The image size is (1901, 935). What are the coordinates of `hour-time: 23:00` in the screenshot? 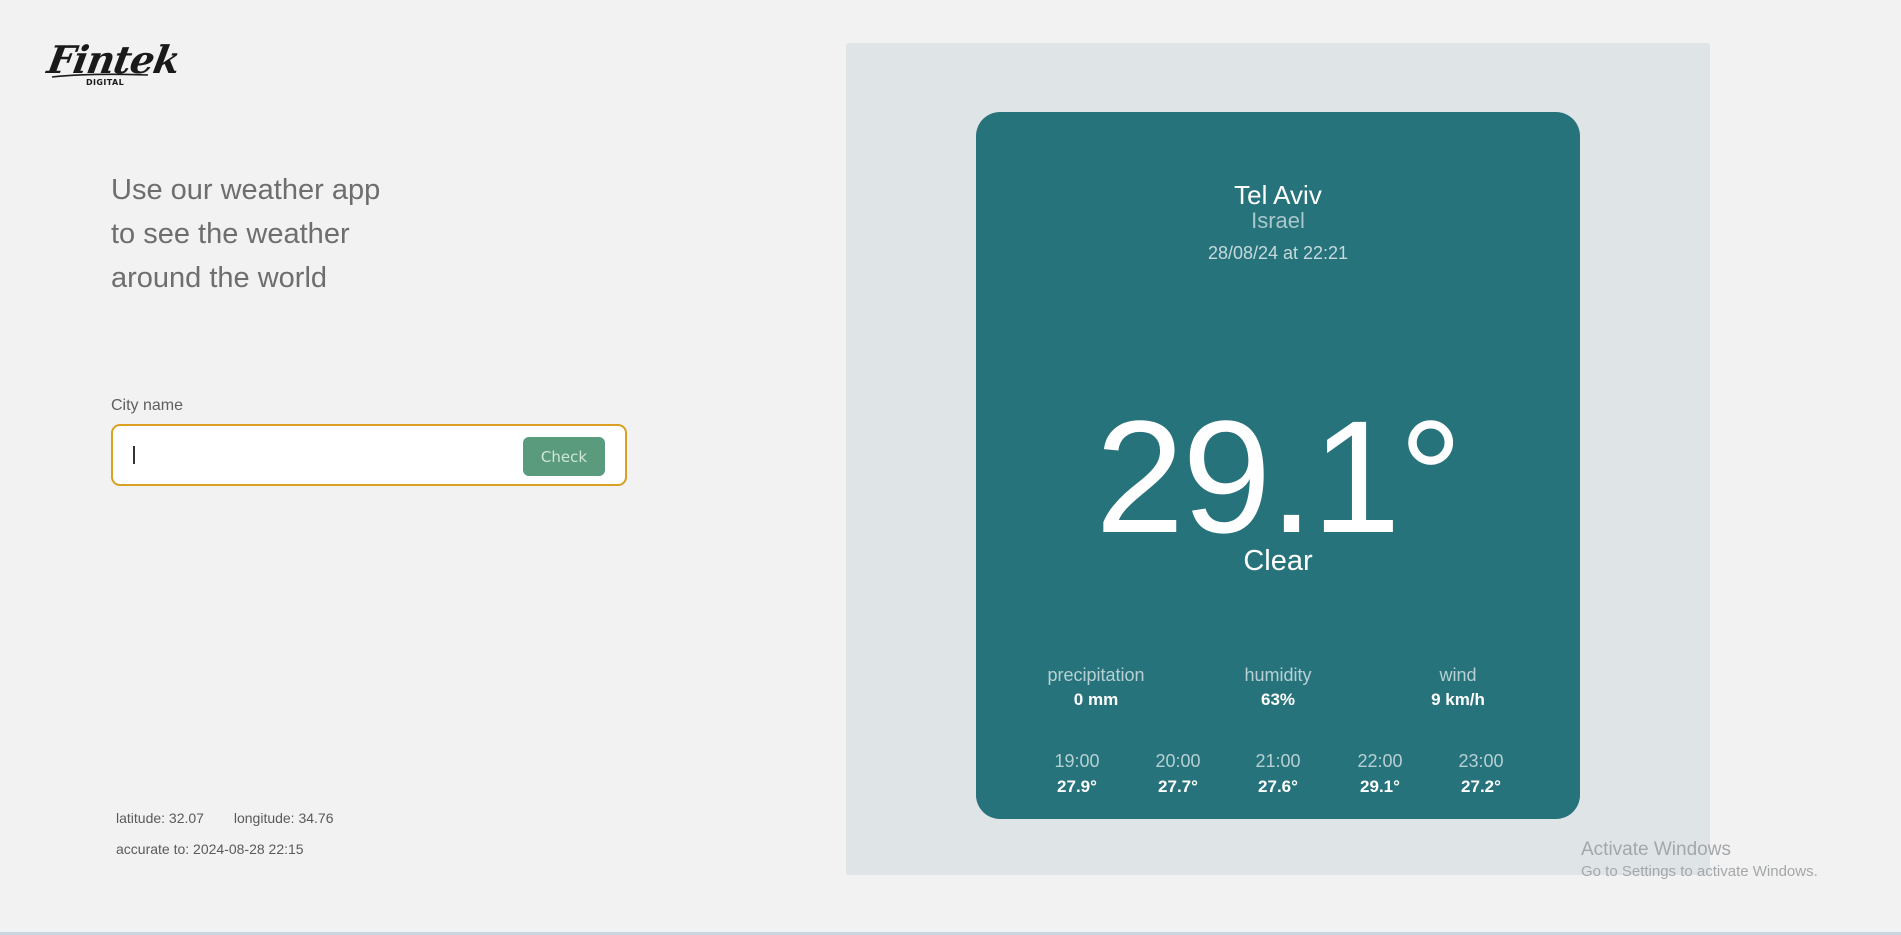 It's located at (1481, 761).